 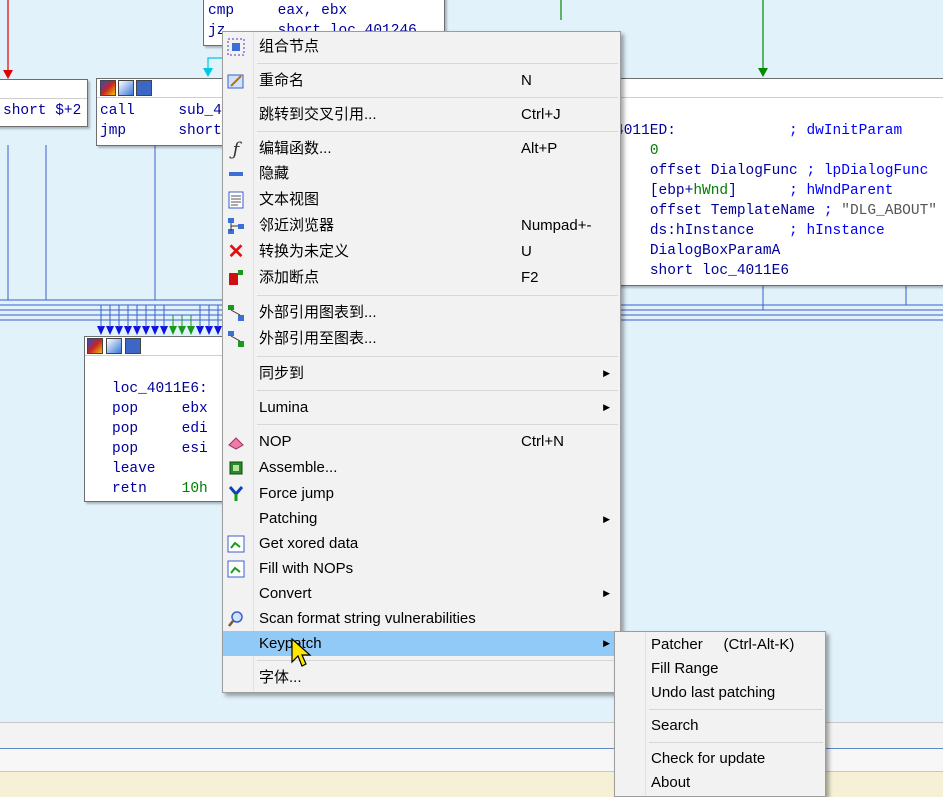 What do you see at coordinates (113, 131) in the screenshot?
I see `mnemonic: jmp` at bounding box center [113, 131].